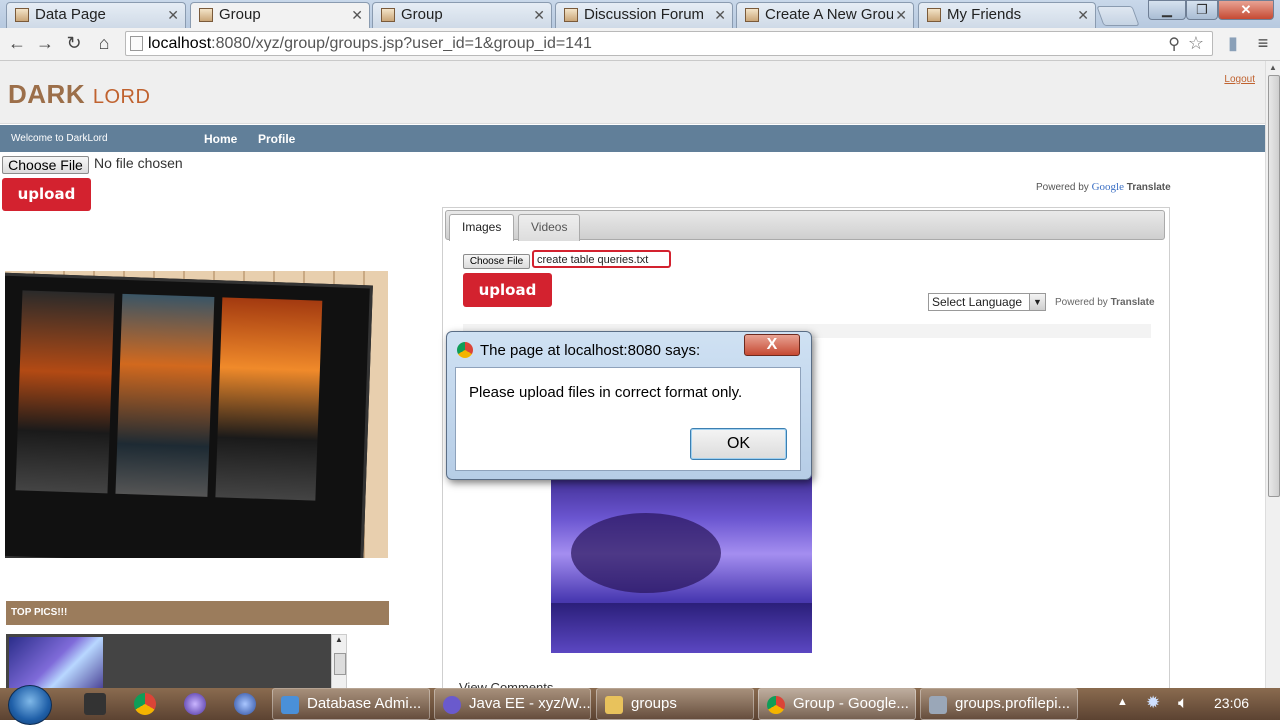 The height and width of the screenshot is (725, 1280). What do you see at coordinates (1107, 187) in the screenshot?
I see `google-logo: Google` at bounding box center [1107, 187].